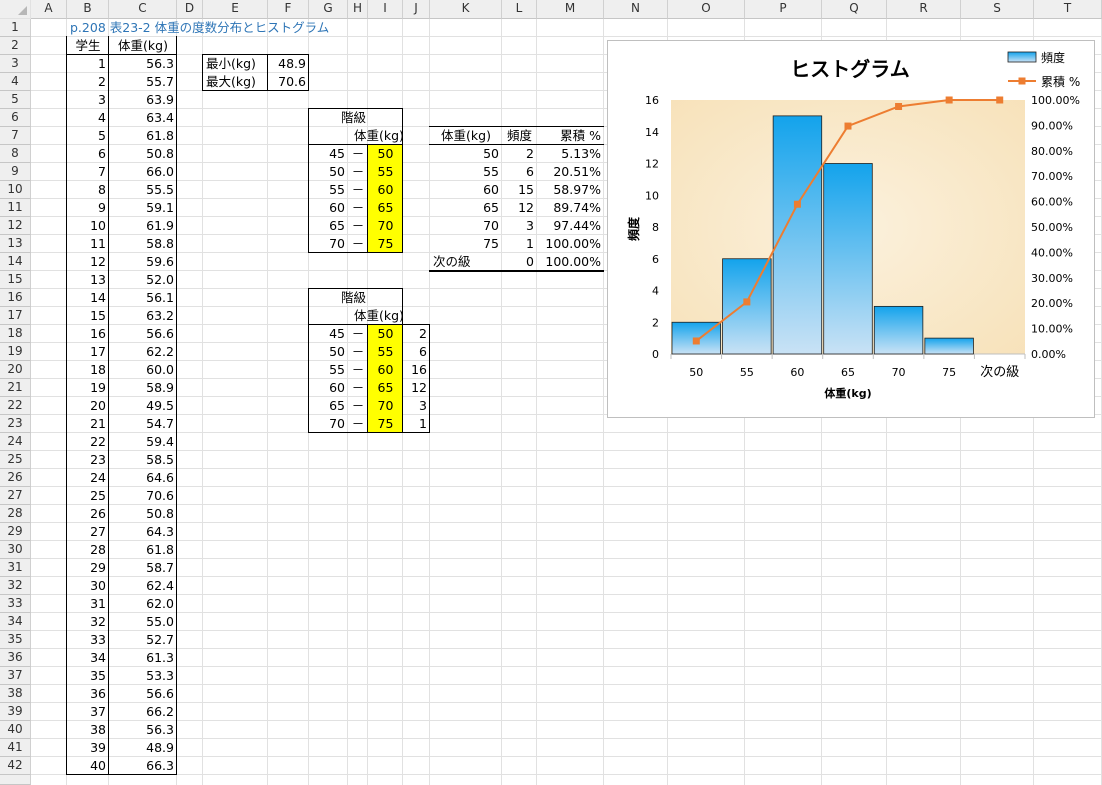 This screenshot has width=1102, height=785. Describe the element at coordinates (235, 9) in the screenshot. I see `column-header-E: E` at that location.